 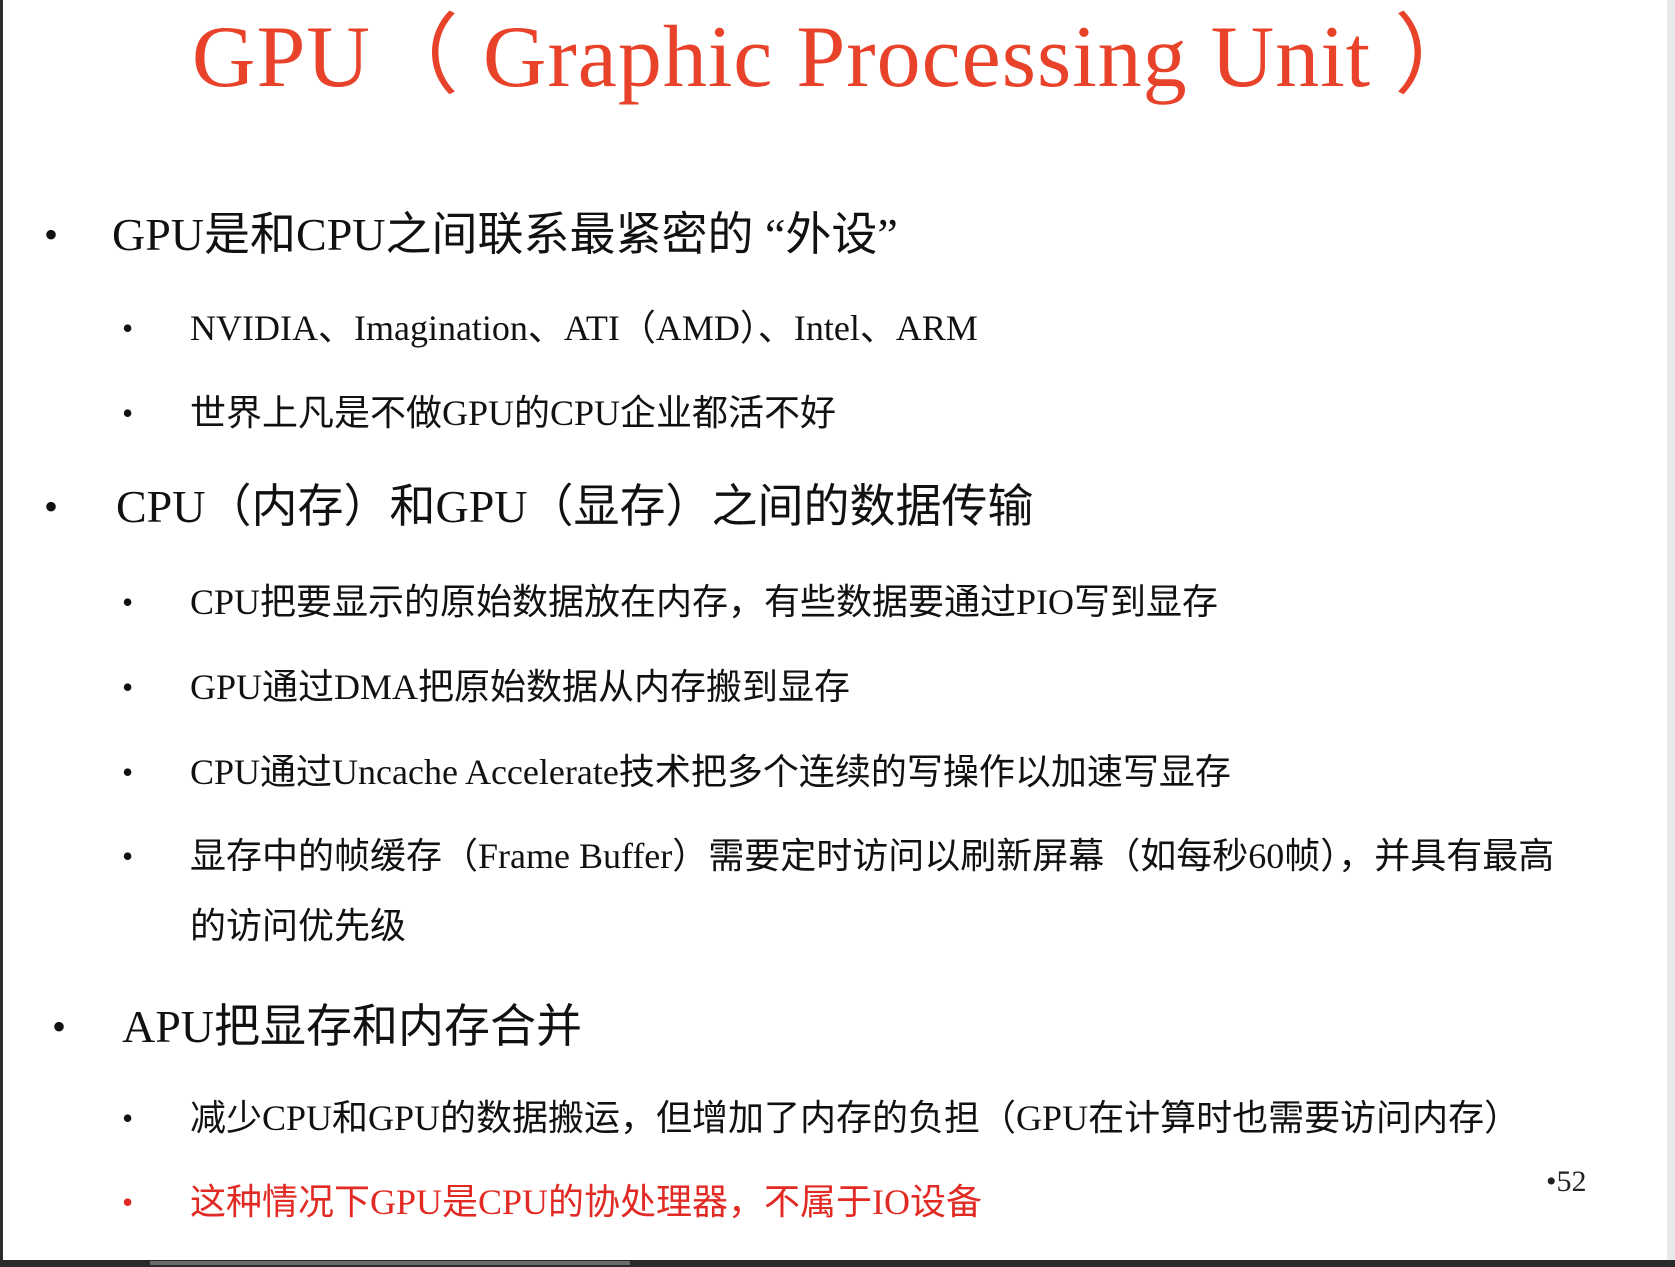 What do you see at coordinates (586, 1202) in the screenshot?
I see `list-item-coprocessor-highlight: 这种情况下GPU是CPU的协处理器，不属于IO设备` at bounding box center [586, 1202].